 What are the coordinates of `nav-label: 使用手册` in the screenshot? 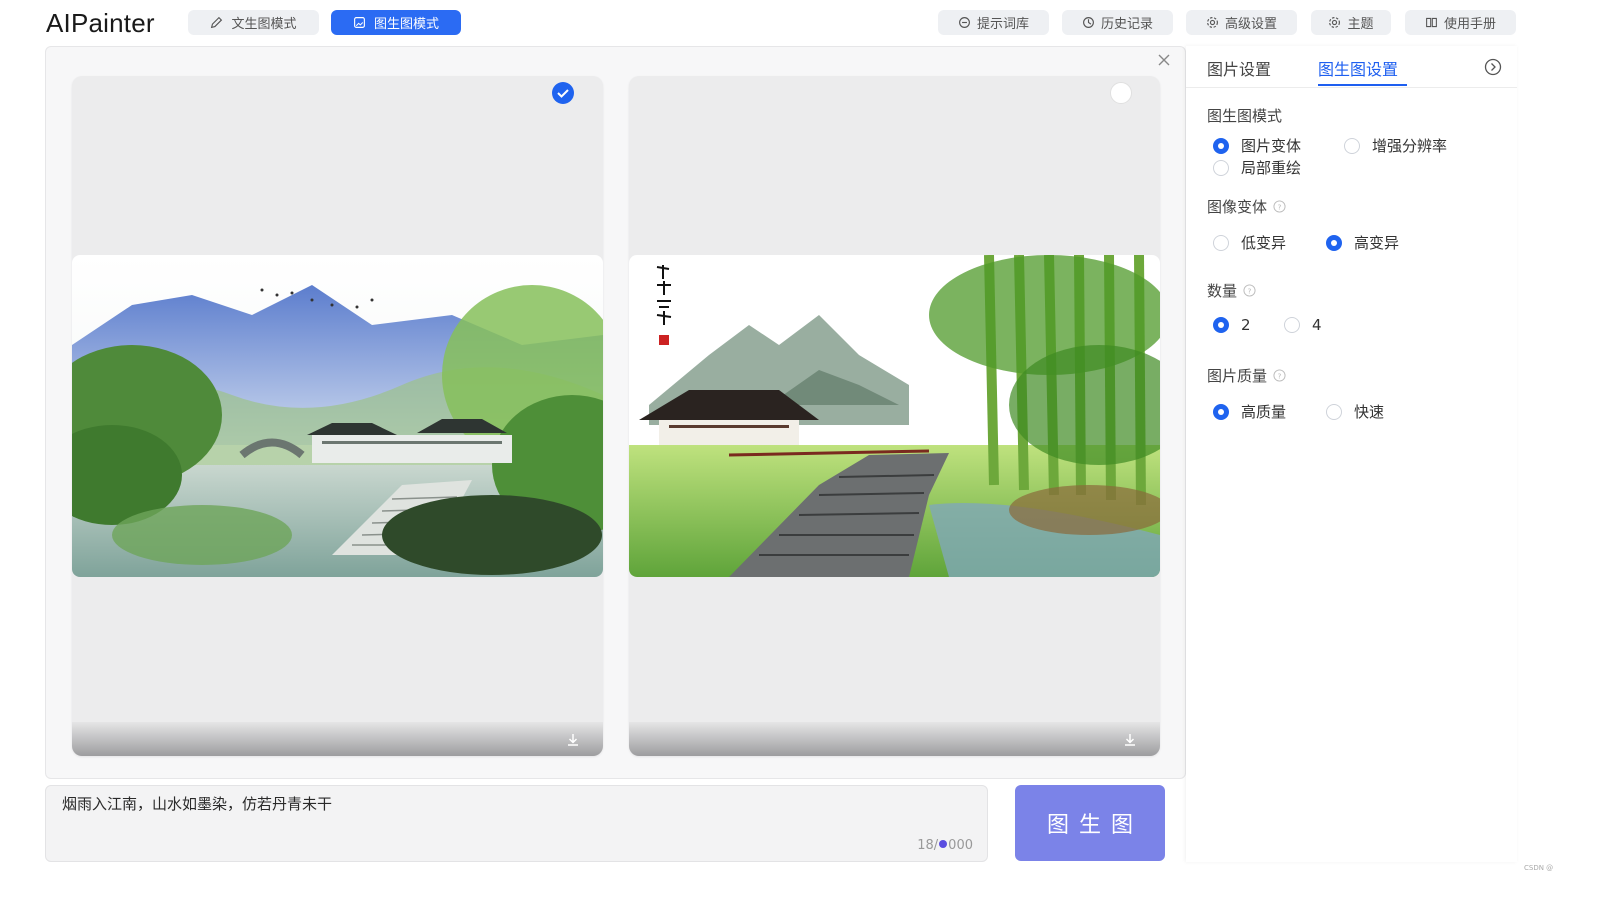 It's located at (1469, 24).